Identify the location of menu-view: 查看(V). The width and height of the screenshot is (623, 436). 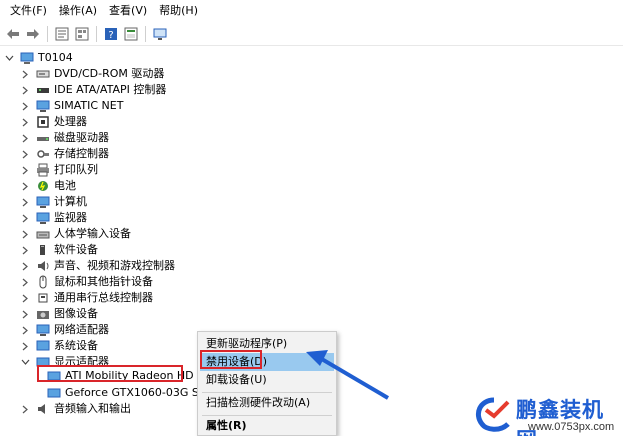
(128, 11).